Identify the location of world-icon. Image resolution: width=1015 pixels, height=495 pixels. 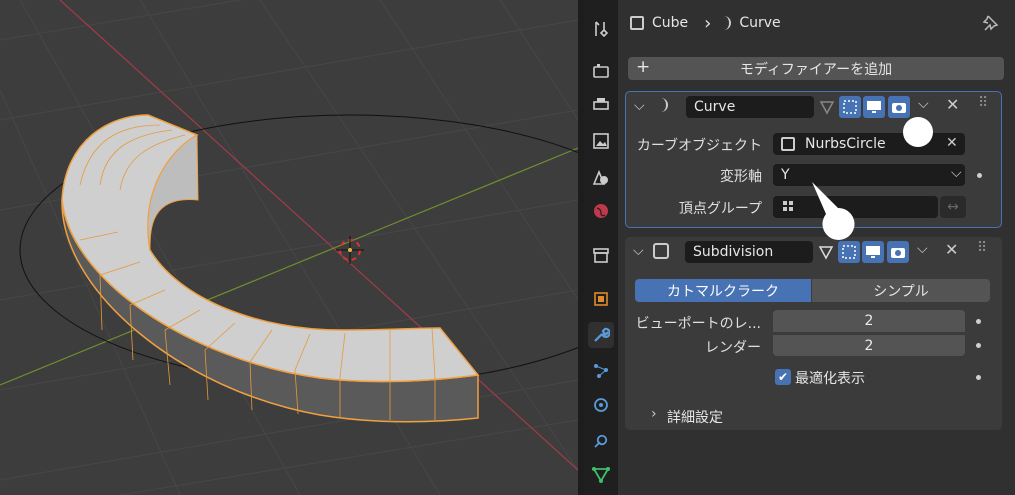
(601, 211).